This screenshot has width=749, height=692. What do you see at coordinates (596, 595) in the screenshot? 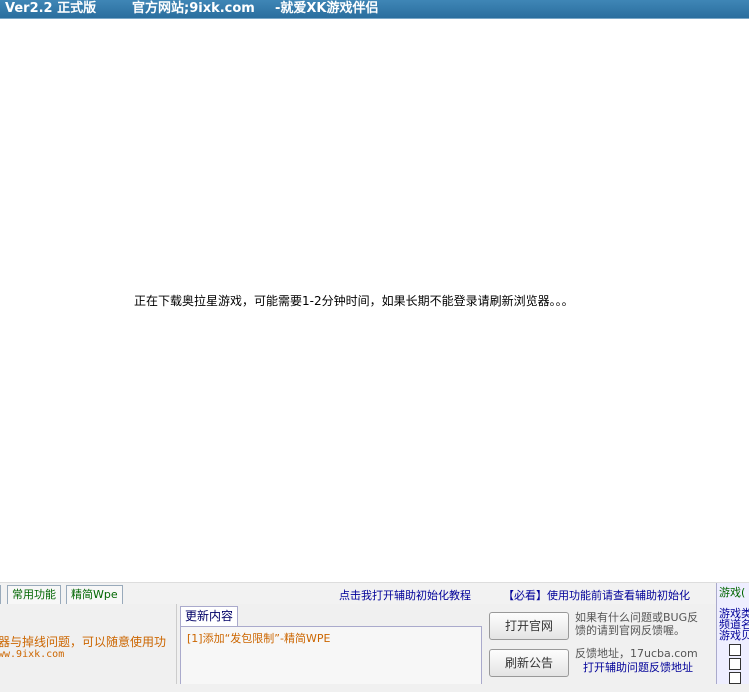
I see `must-read-link: 【必看】使用功能前请查看辅助初始化` at bounding box center [596, 595].